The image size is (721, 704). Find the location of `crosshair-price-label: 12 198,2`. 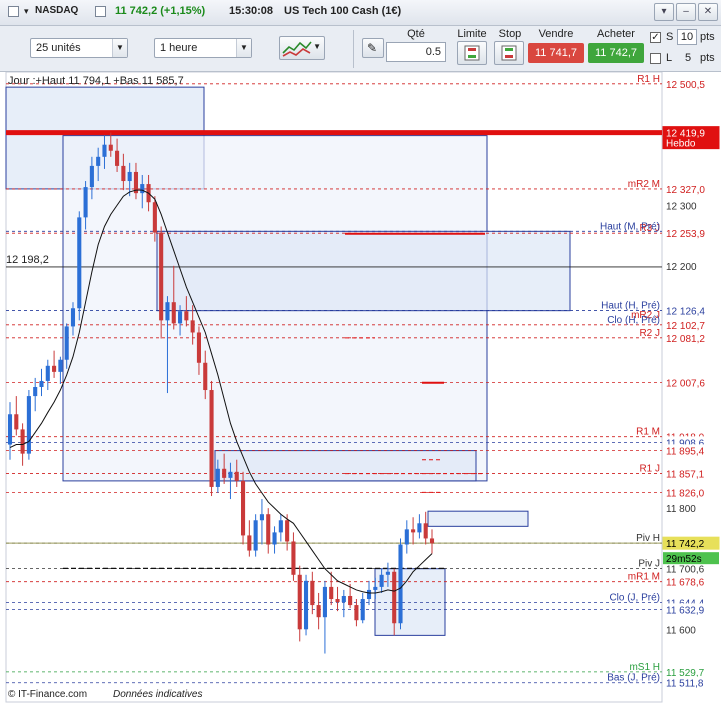

crosshair-price-label: 12 198,2 is located at coordinates (27, 260).